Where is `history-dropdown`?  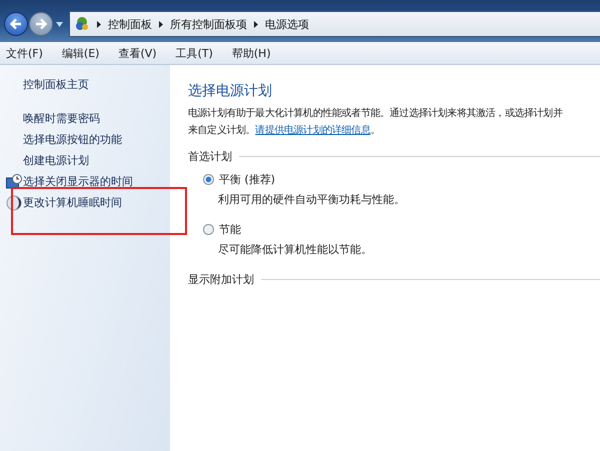 history-dropdown is located at coordinates (59, 24).